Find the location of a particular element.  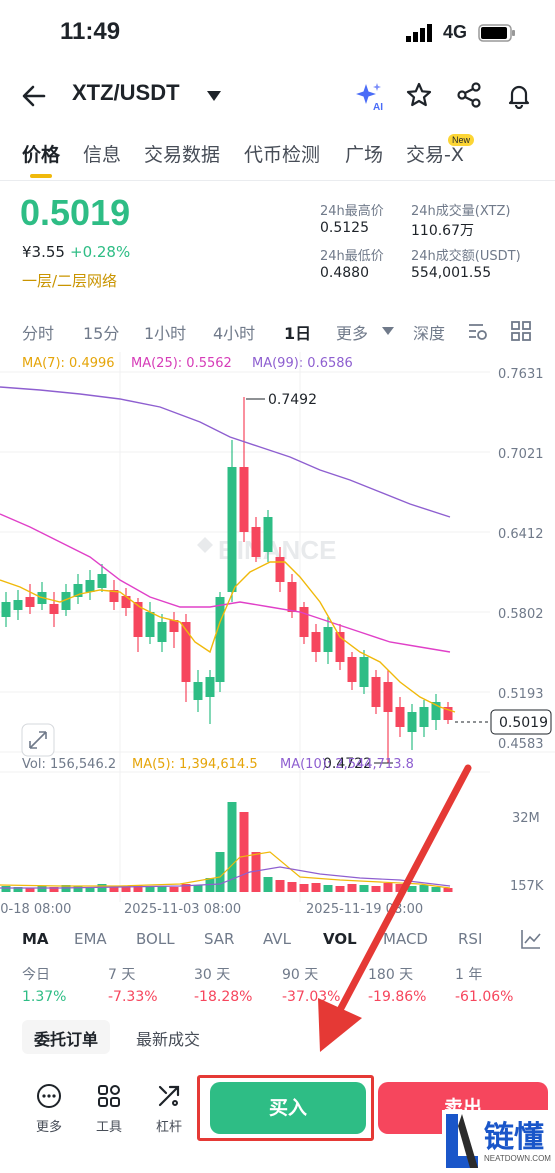

layout-grid-icon is located at coordinates (521, 331).